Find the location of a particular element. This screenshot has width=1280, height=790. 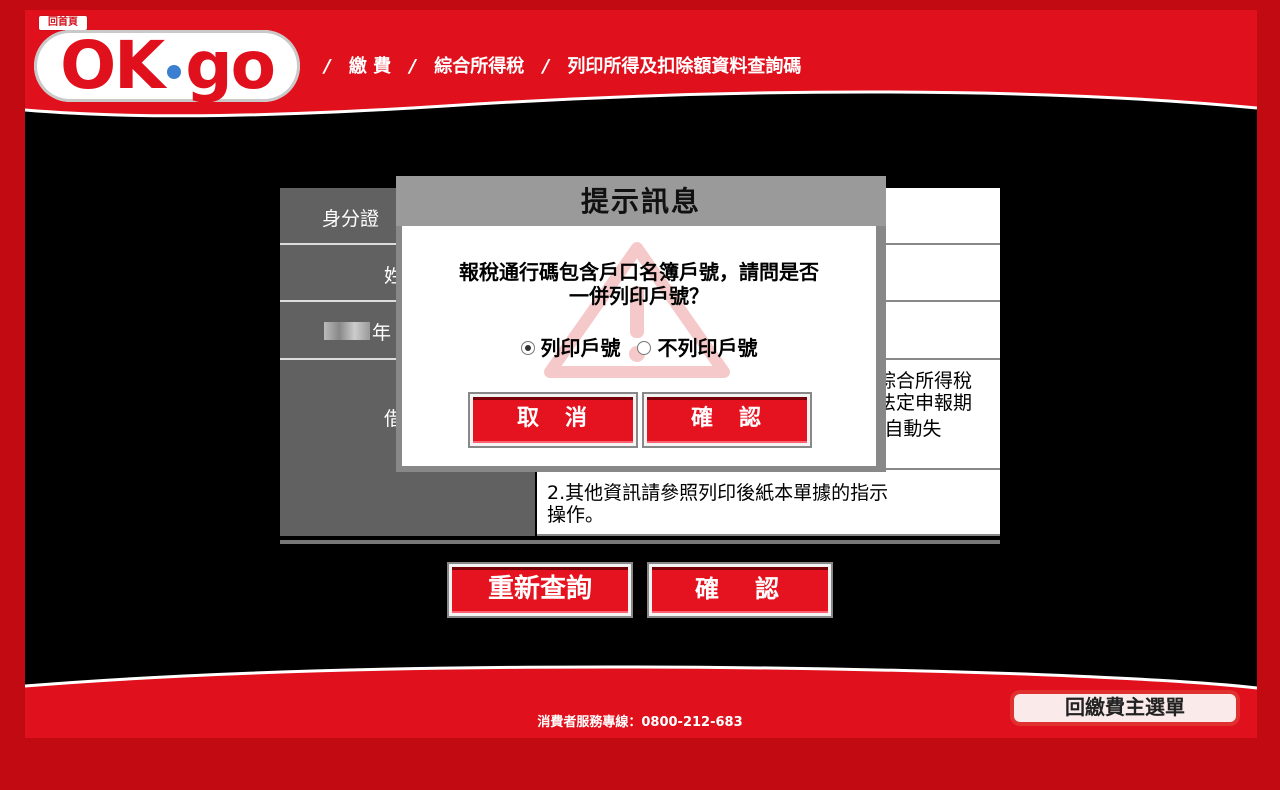

back-to-menu-button: 回繳費主選單 is located at coordinates (1125, 708).